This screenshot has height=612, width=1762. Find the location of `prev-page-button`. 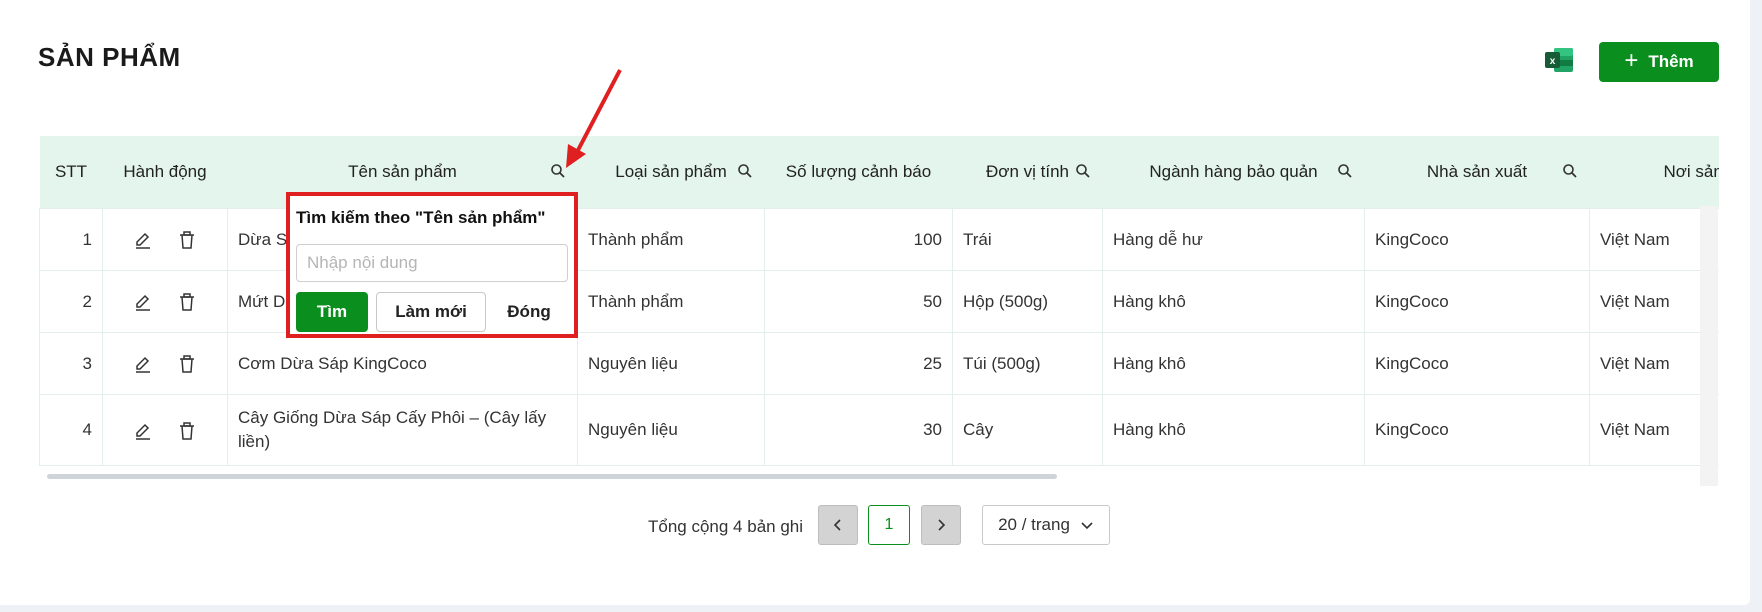

prev-page-button is located at coordinates (838, 525).